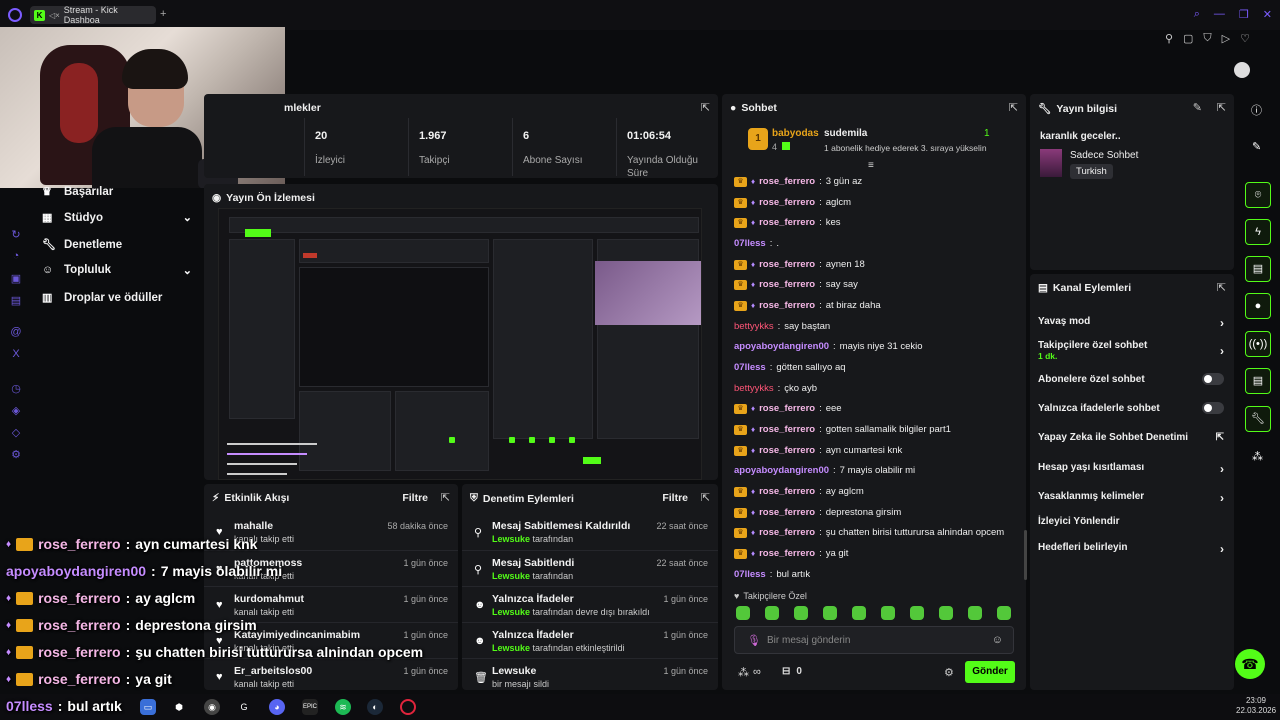  I want to click on nav-item-community: ☺ Topluluk ⌄, so click(117, 270).